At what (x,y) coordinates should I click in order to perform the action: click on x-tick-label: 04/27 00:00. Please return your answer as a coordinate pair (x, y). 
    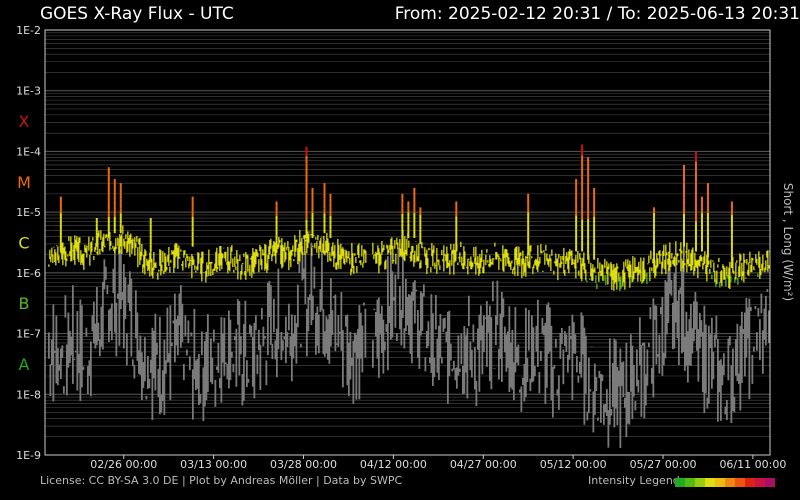
    Looking at the image, I should click on (483, 464).